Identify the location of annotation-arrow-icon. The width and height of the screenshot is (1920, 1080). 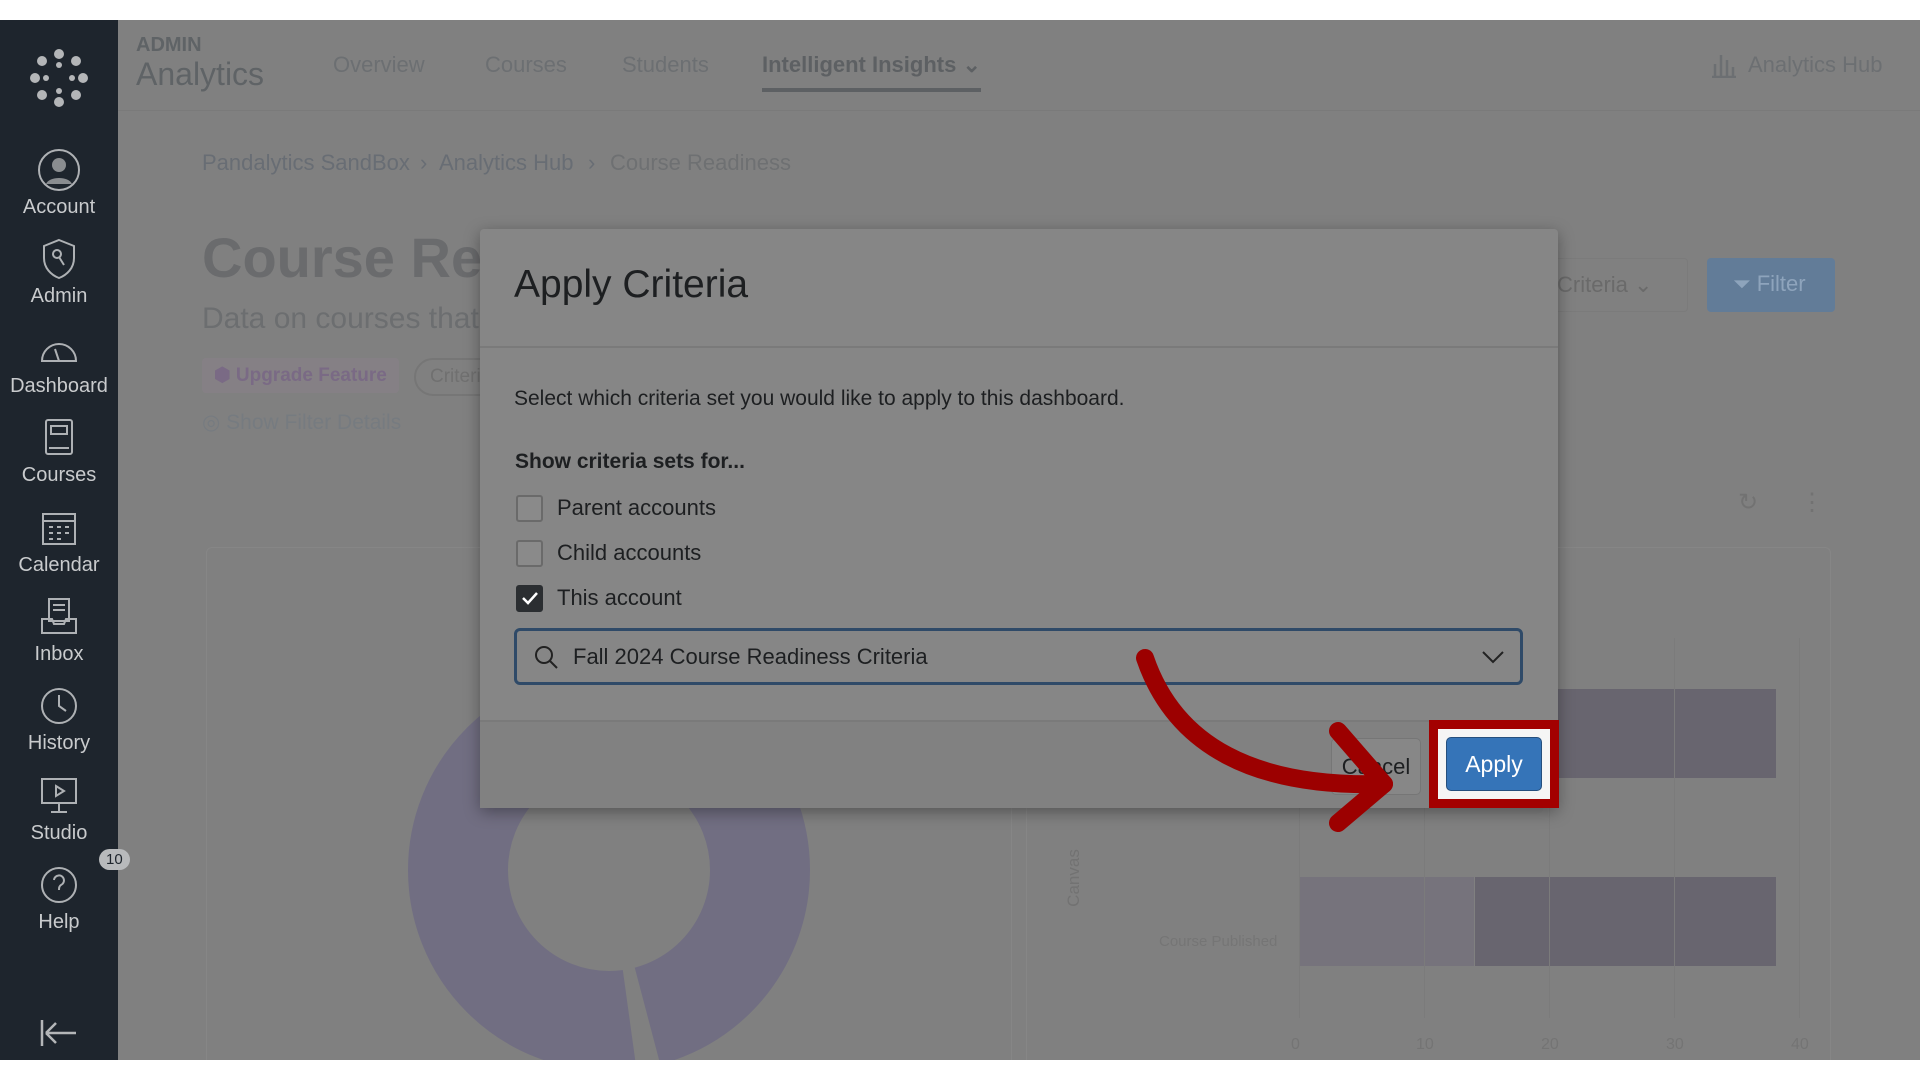
(1264, 740).